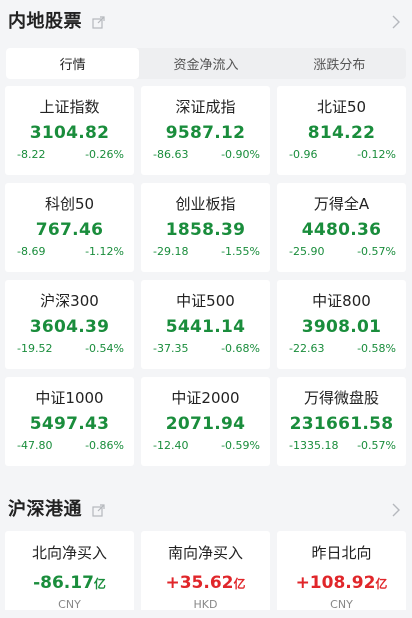 This screenshot has height=618, width=412. I want to click on index-card: 创业板指 1858.39 -29.18 -1.55%, so click(205, 227).